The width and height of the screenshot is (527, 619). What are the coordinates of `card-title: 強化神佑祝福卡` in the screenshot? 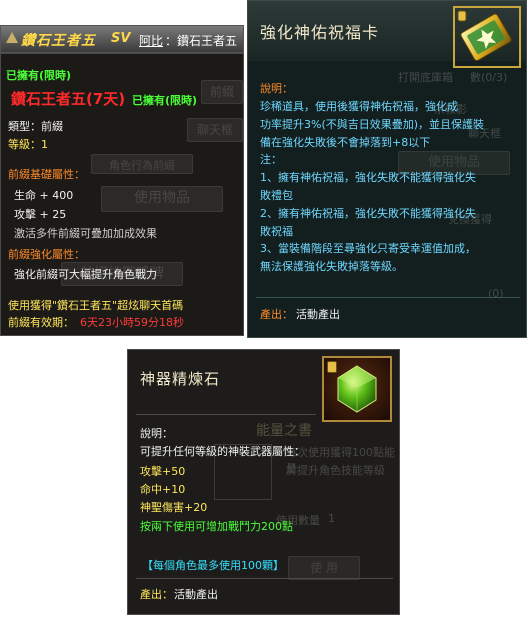 It's located at (320, 32).